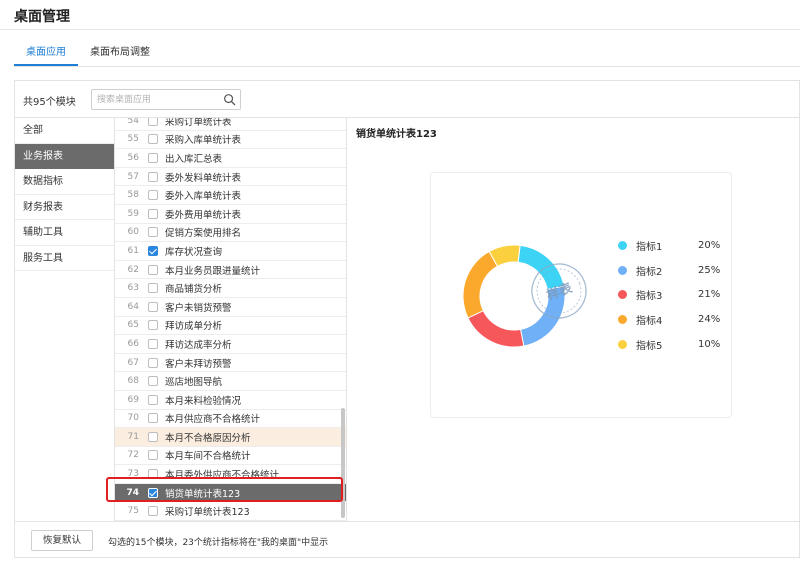  What do you see at coordinates (64, 182) in the screenshot?
I see `category-item-data-indicators: 数据指标` at bounding box center [64, 182].